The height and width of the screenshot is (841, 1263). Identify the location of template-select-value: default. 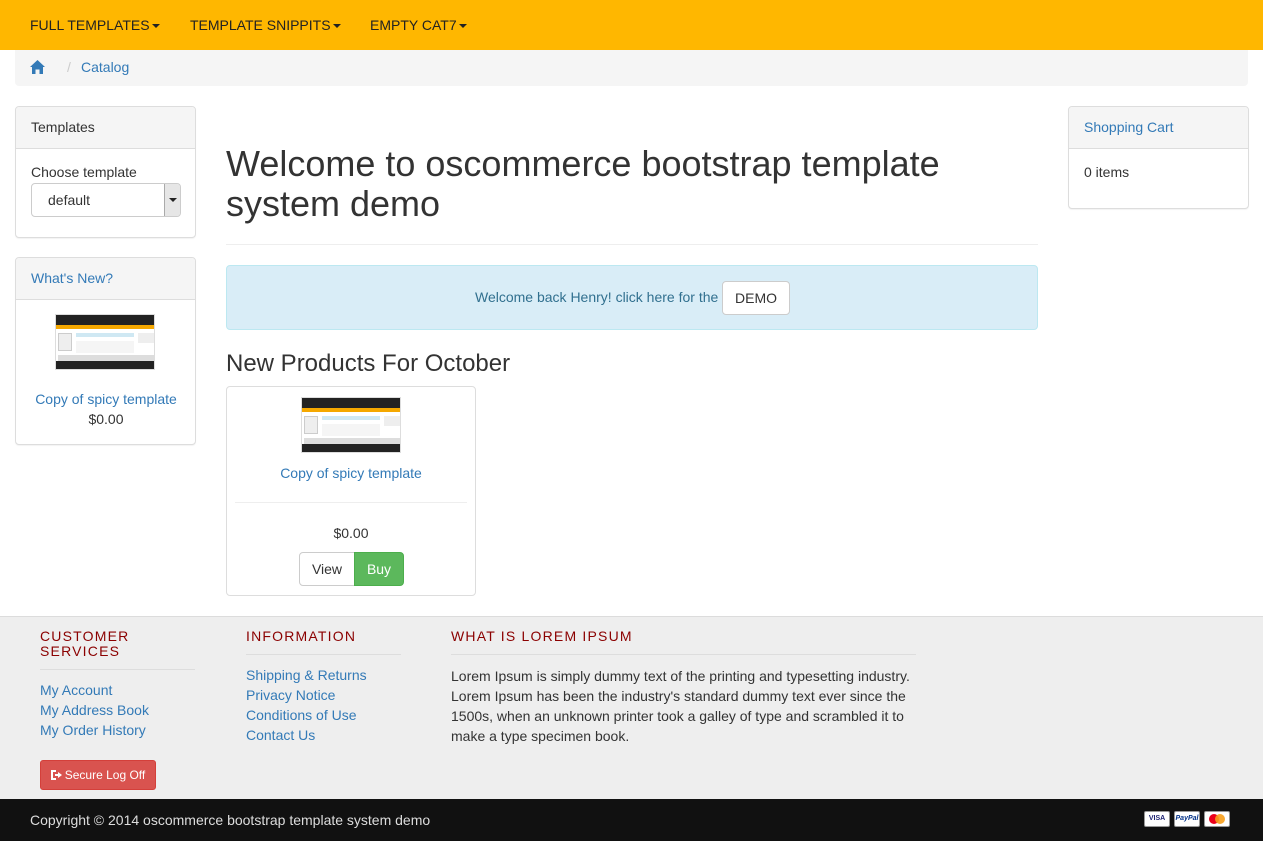
(69, 200).